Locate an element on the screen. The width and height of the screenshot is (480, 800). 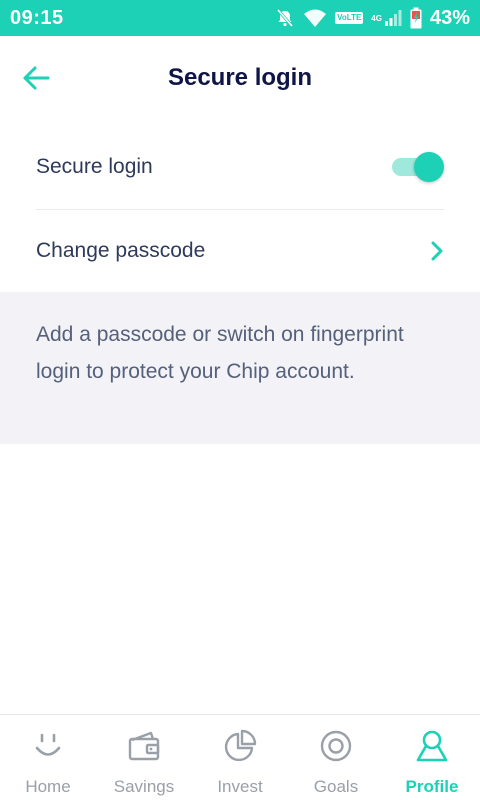
toggle-knob is located at coordinates (429, 166).